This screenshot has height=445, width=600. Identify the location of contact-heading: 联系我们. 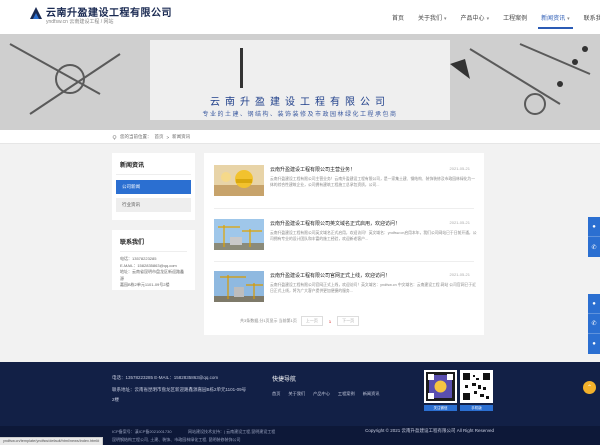
(153, 244).